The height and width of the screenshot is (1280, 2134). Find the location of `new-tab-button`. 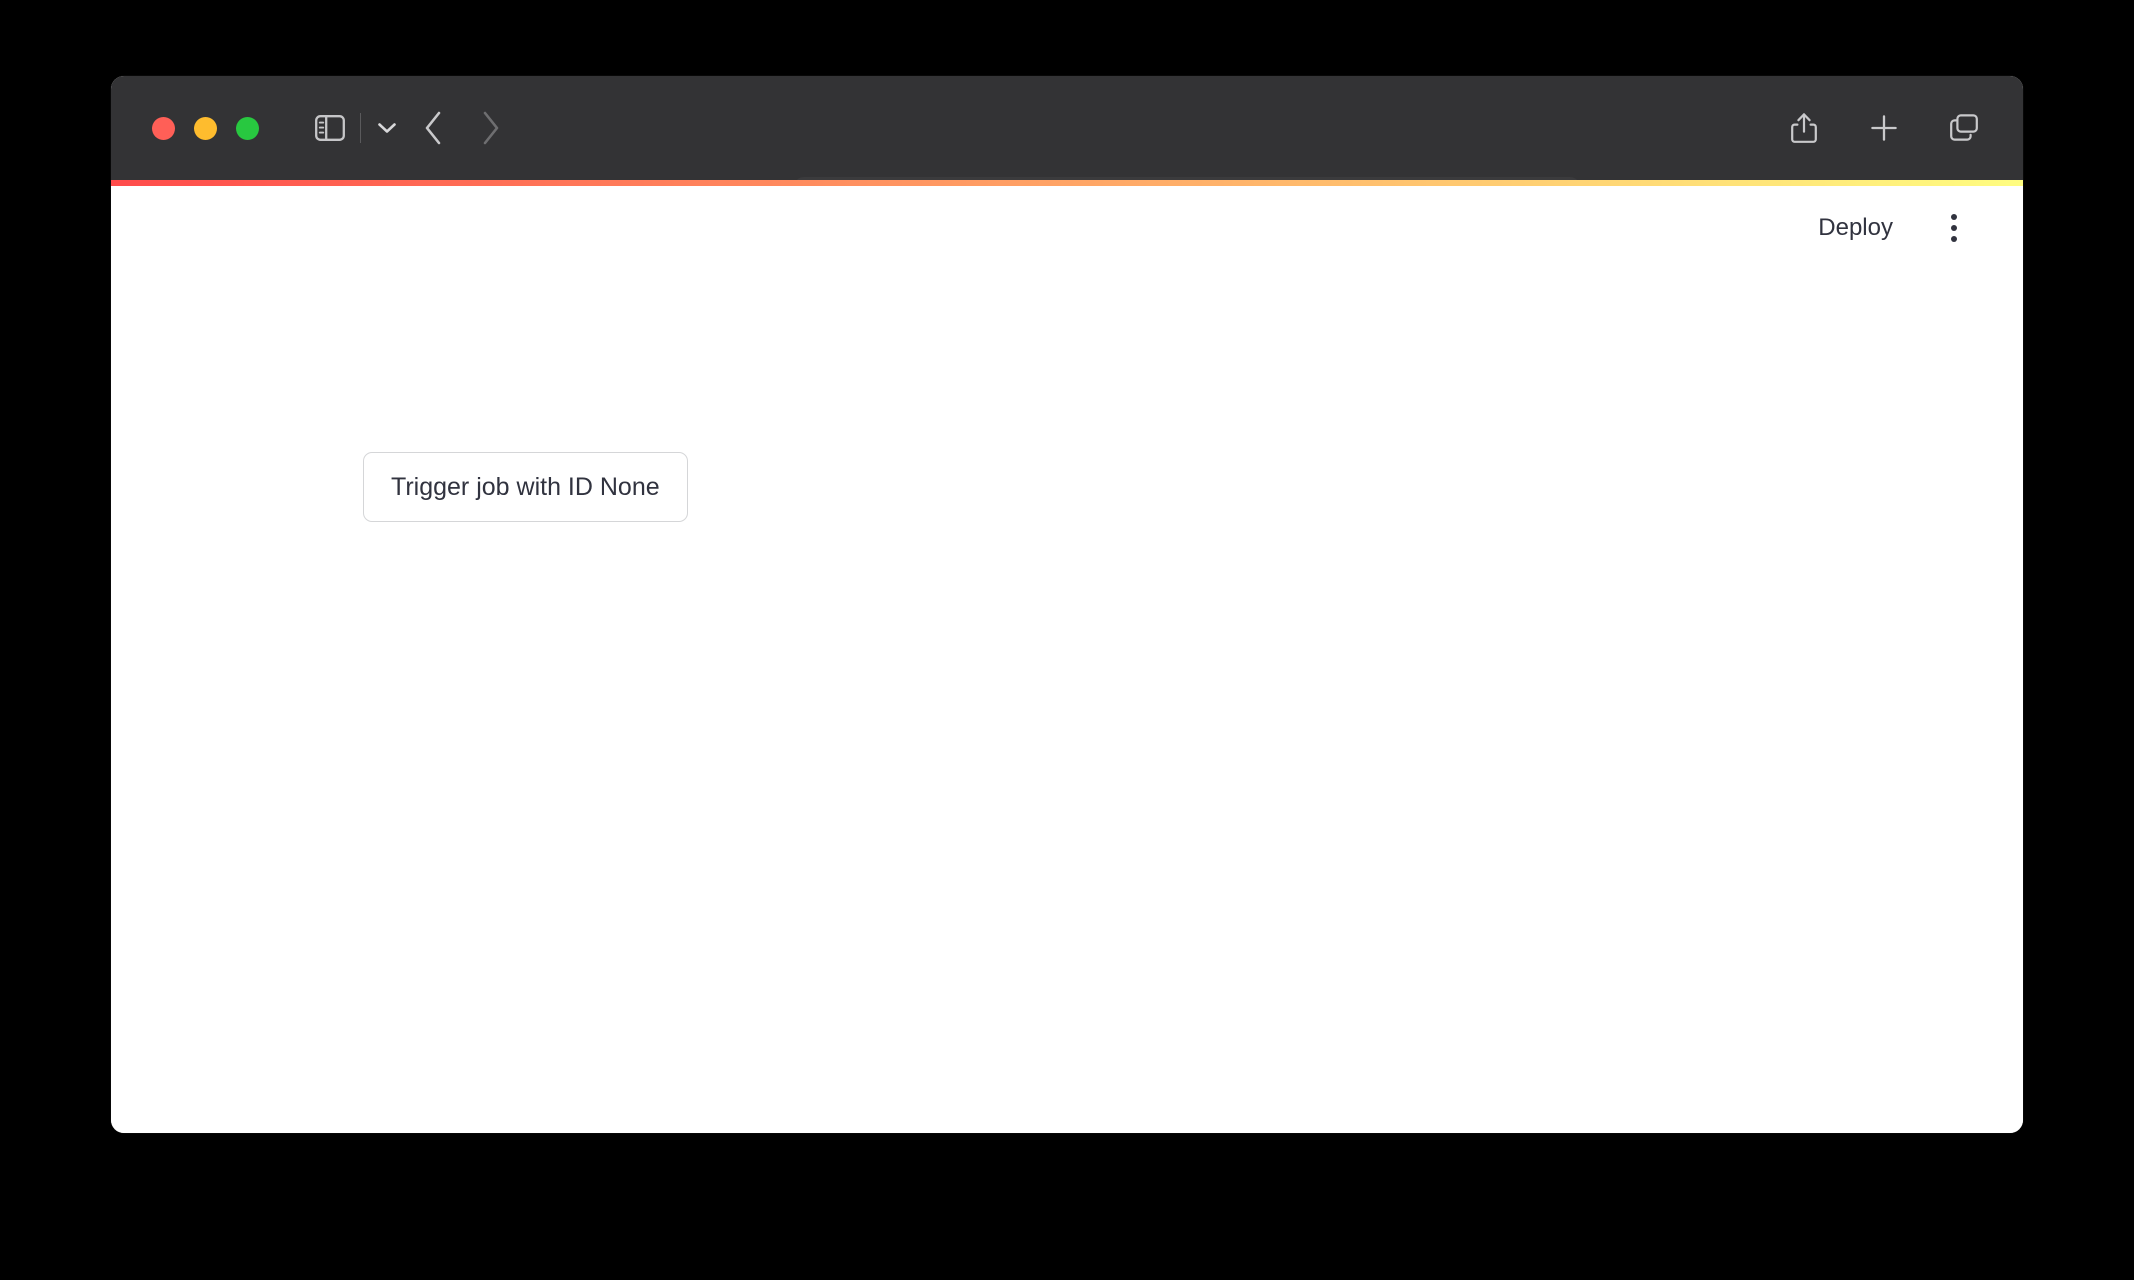

new-tab-button is located at coordinates (1884, 128).